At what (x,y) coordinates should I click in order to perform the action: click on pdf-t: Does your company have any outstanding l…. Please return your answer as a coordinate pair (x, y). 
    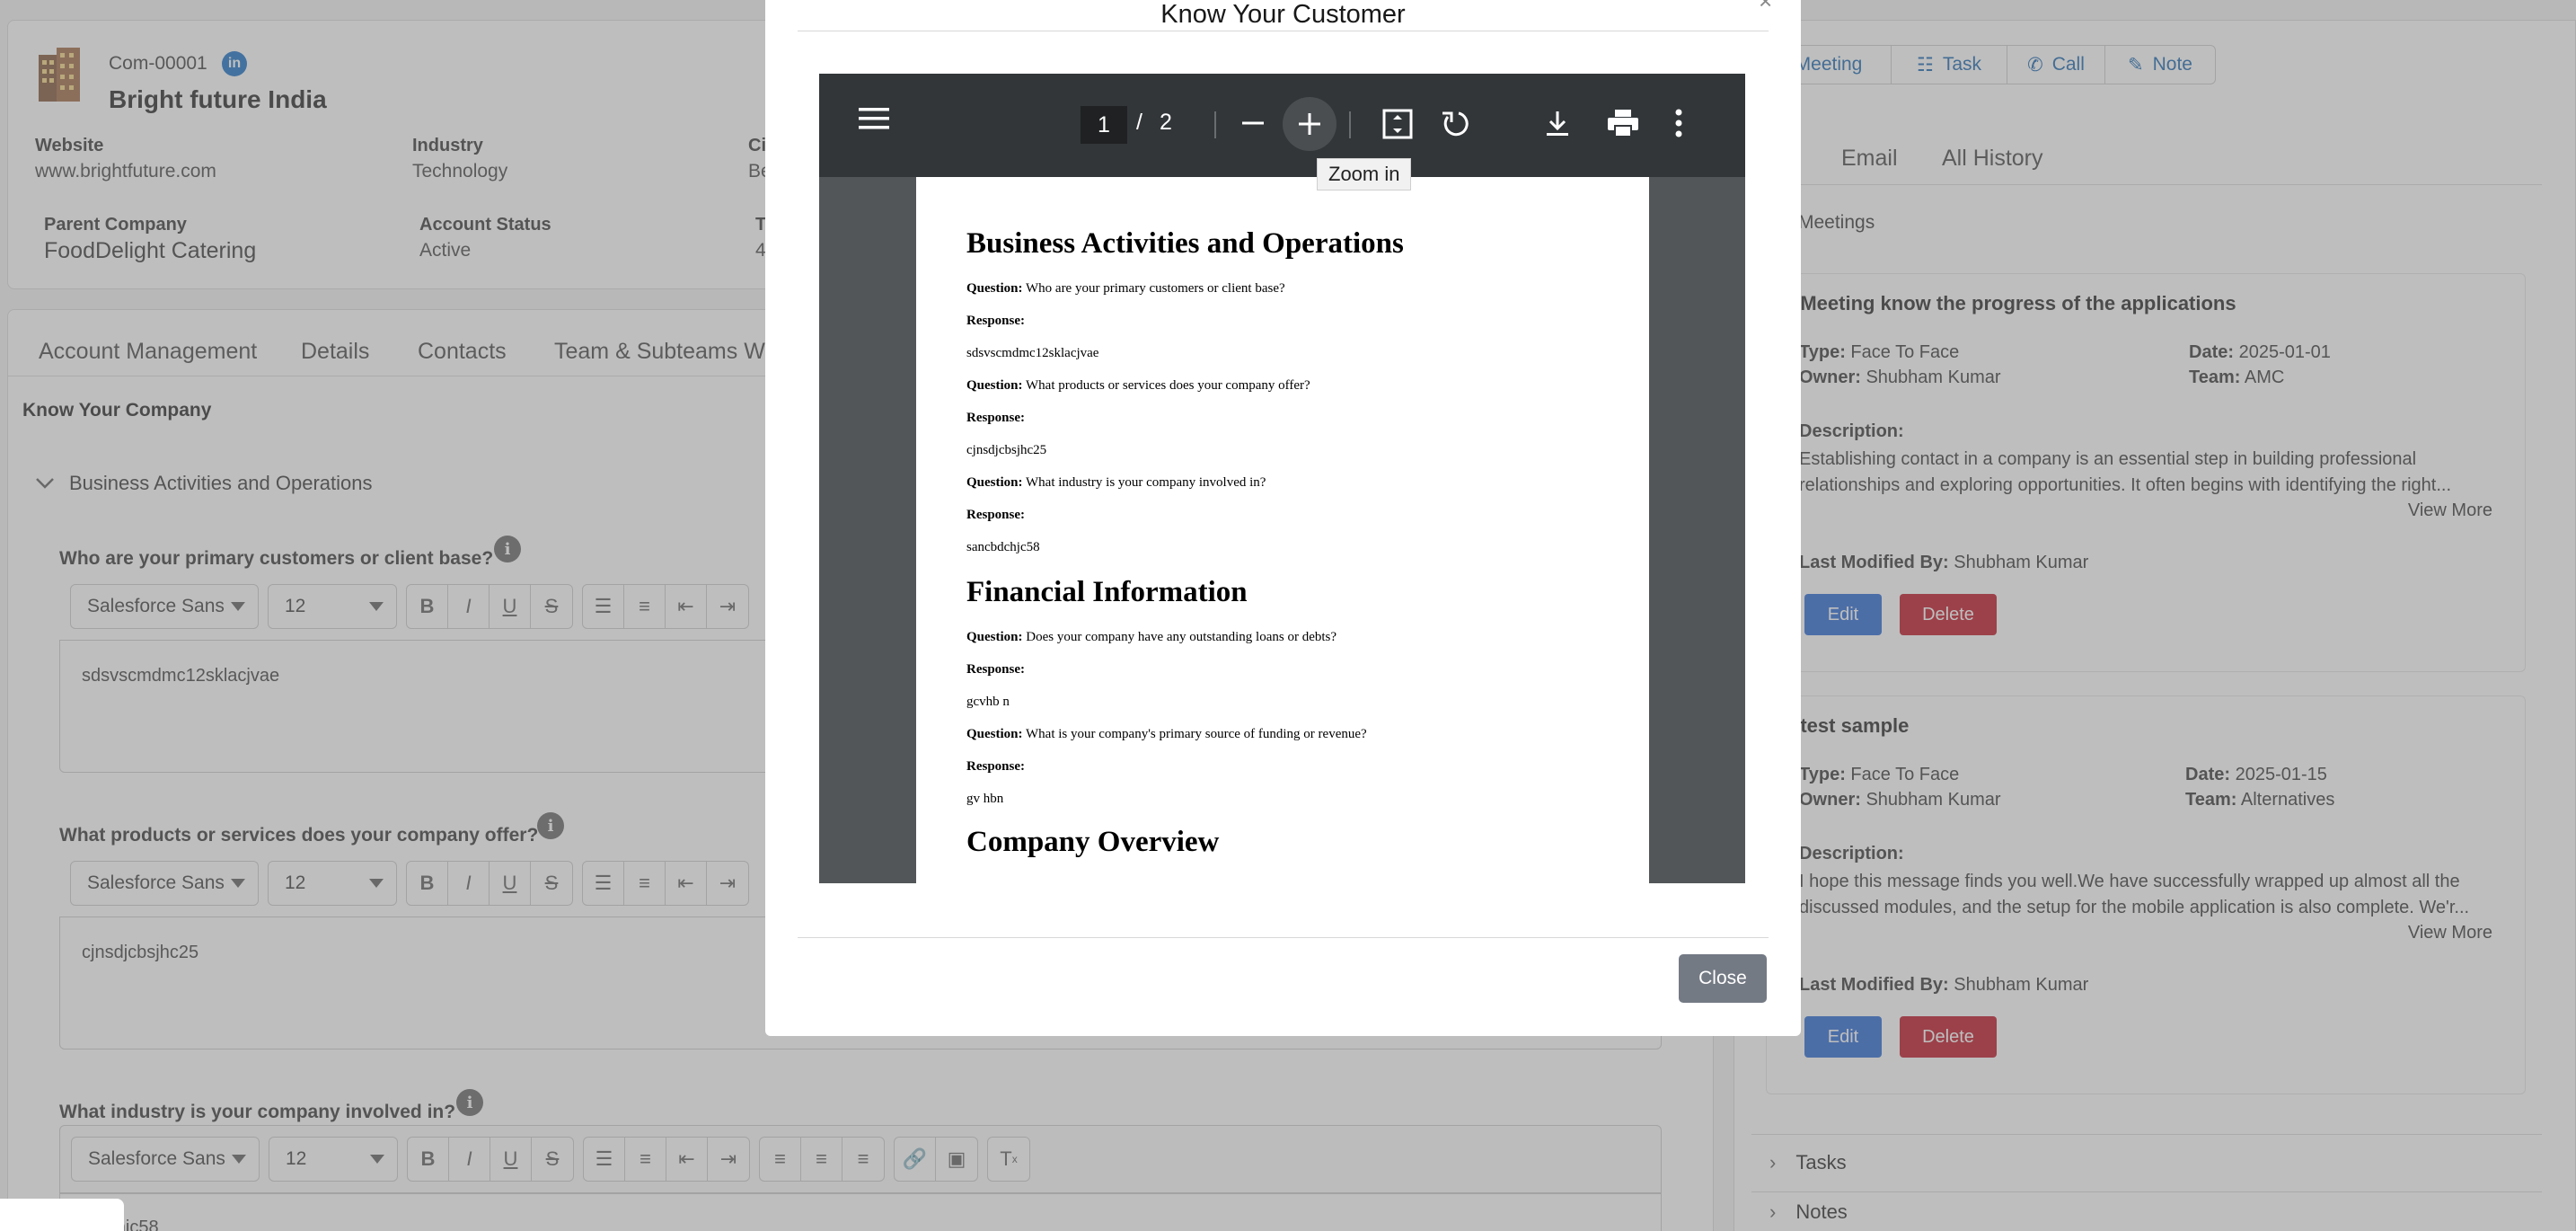
    Looking at the image, I should click on (1181, 637).